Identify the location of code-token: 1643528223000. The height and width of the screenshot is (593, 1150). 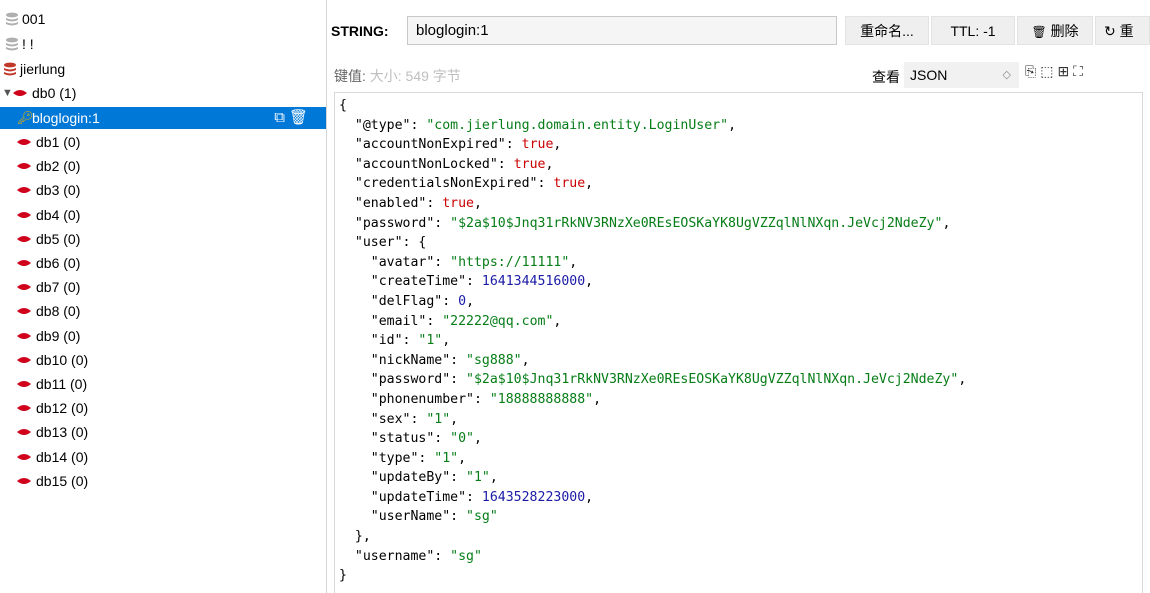
(533, 497).